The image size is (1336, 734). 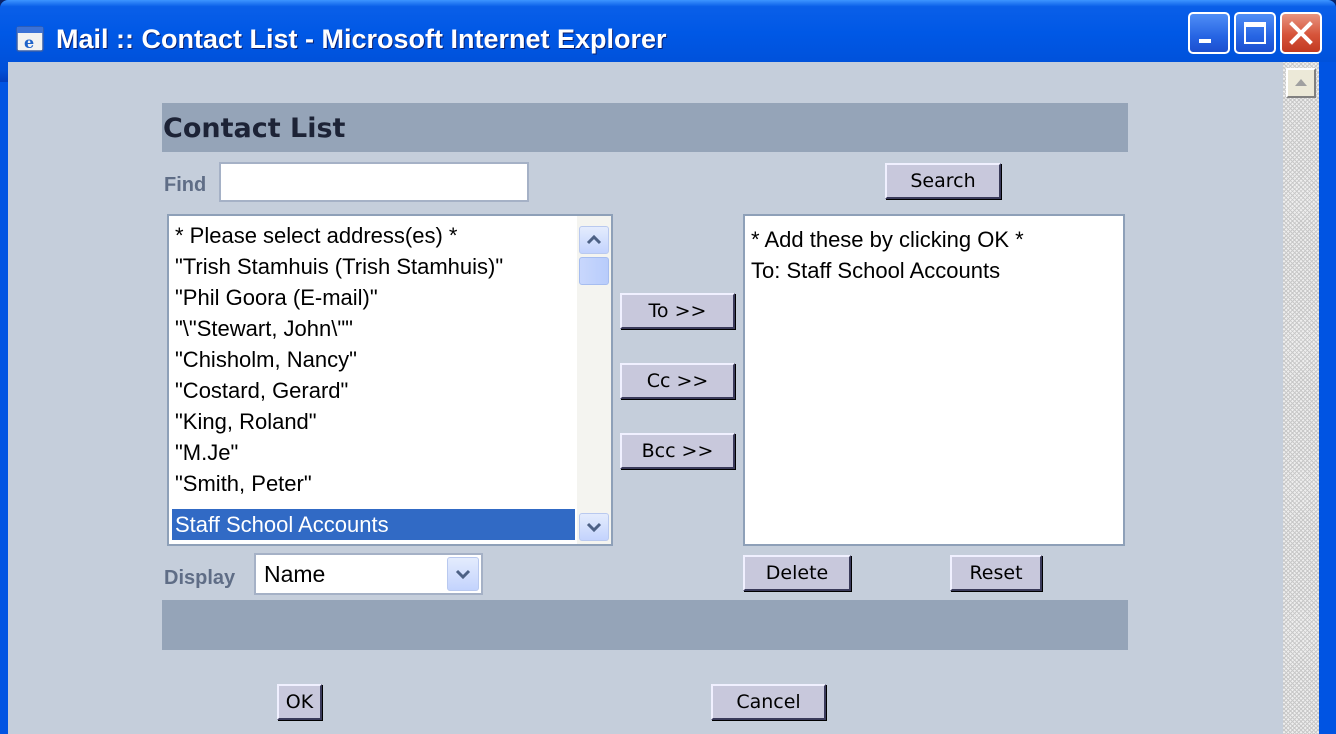 I want to click on minimize-button, so click(x=1209, y=33).